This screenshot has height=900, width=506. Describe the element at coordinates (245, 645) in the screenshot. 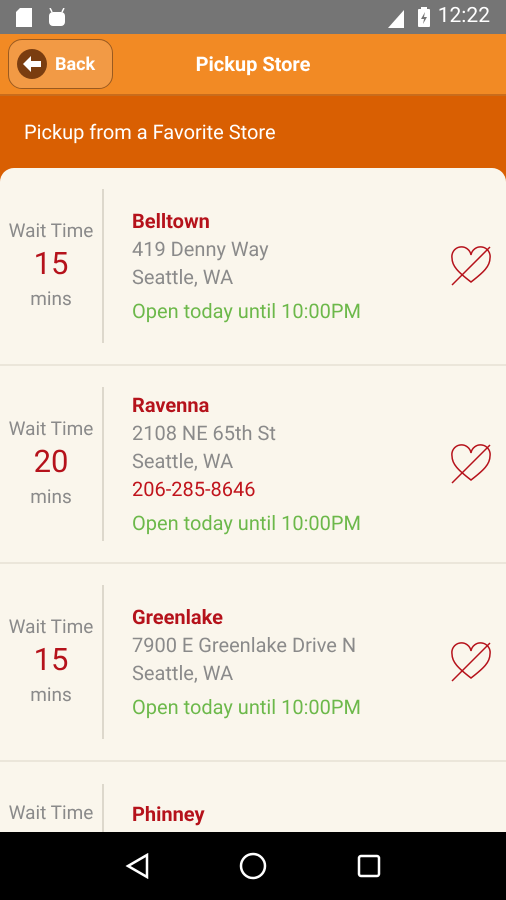

I see `store-address-line: 7900 E Greenlake Drive N` at that location.